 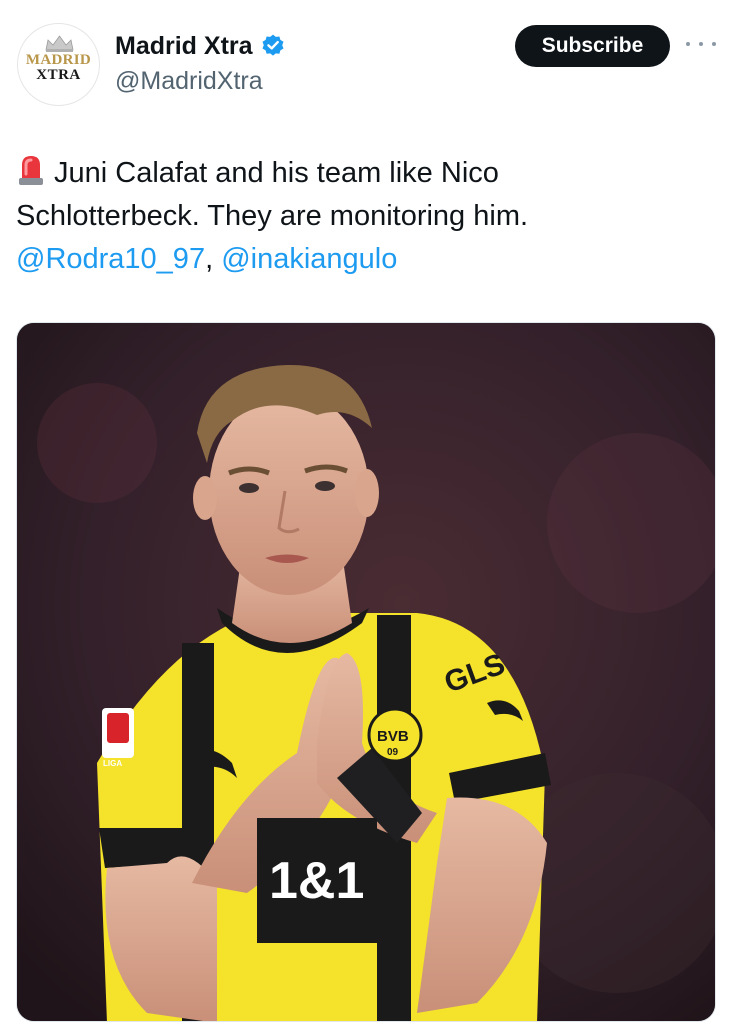 What do you see at coordinates (276, 173) in the screenshot?
I see `tweet-text-line-1: Juni Calafat and his team like Nico` at bounding box center [276, 173].